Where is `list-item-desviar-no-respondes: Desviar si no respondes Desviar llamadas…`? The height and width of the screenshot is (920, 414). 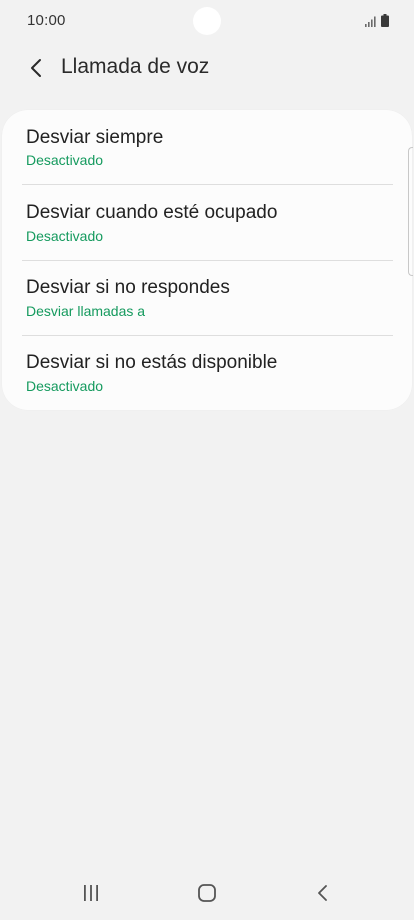
list-item-desviar-no-respondes: Desviar si no respondes Desviar llamadas… is located at coordinates (207, 298).